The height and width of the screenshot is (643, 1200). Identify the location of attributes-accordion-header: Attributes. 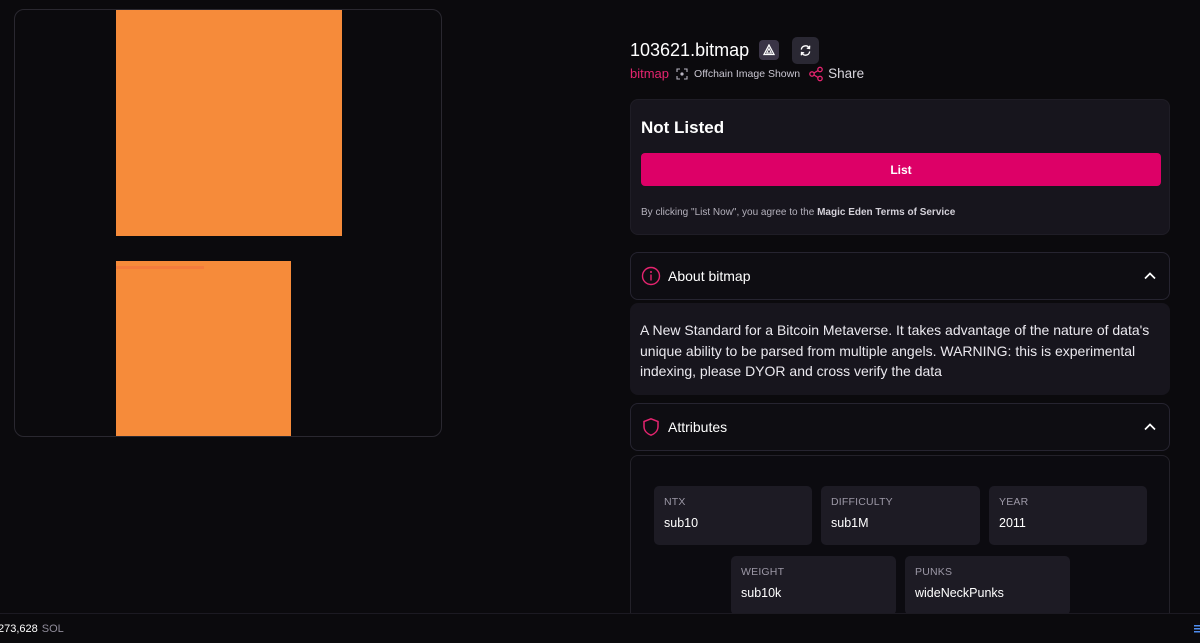
(900, 427).